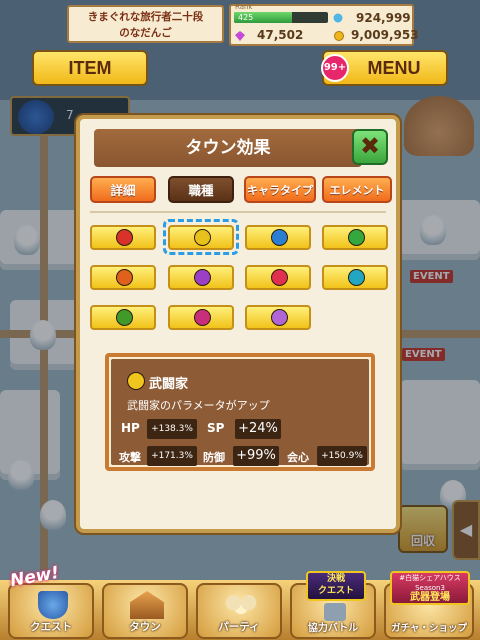 The width and height of the screenshot is (480, 640). I want to click on defense-label: 防御, so click(214, 457).